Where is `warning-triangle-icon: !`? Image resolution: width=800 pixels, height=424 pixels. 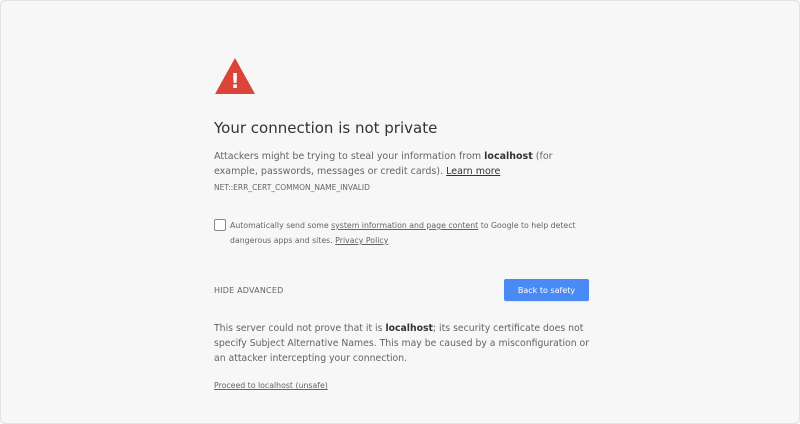
warning-triangle-icon: ! is located at coordinates (235, 76).